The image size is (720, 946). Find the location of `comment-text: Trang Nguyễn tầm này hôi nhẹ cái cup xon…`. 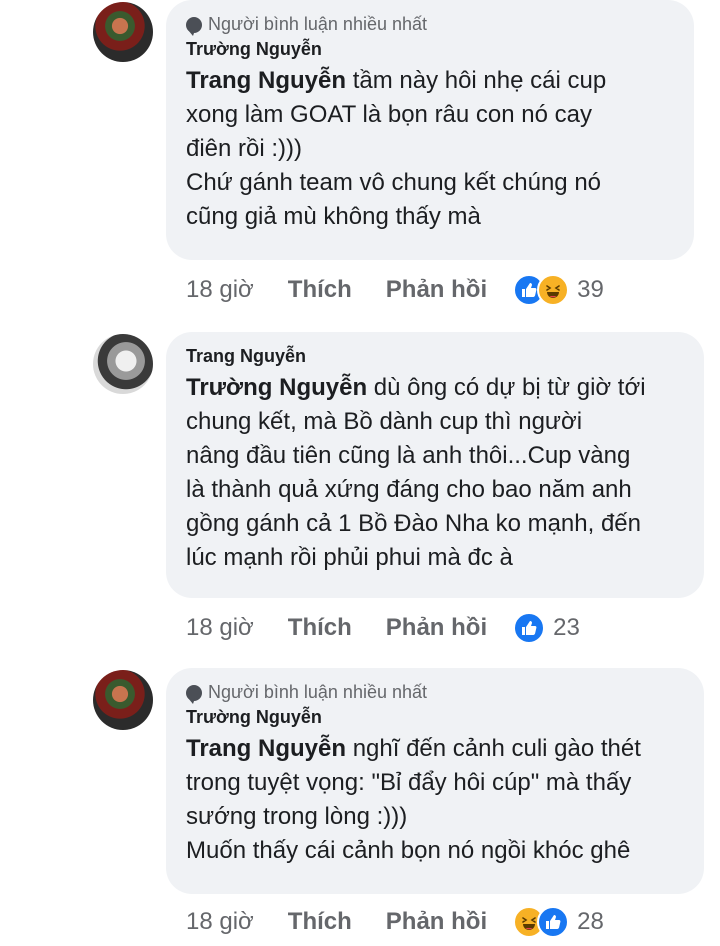

comment-text: Trang Nguyễn tầm này hôi nhẹ cái cup xon… is located at coordinates (429, 149).